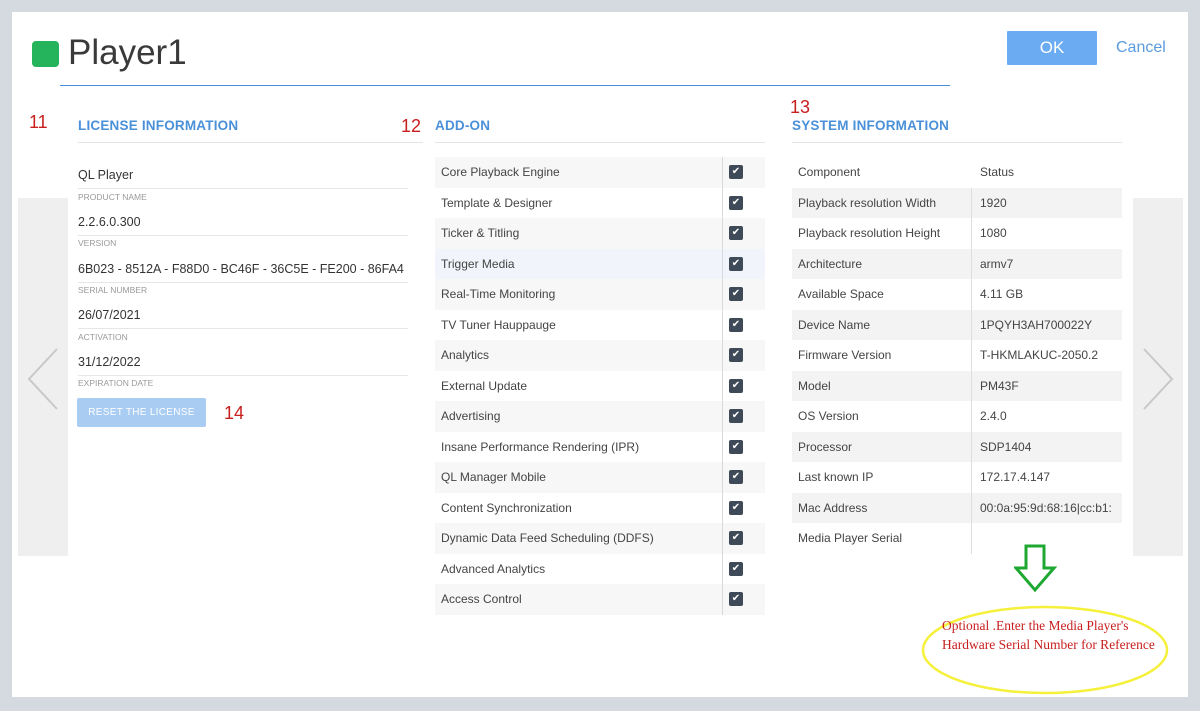 The height and width of the screenshot is (711, 1200). What do you see at coordinates (957, 538) in the screenshot?
I see `system-row: Media Player Serial` at bounding box center [957, 538].